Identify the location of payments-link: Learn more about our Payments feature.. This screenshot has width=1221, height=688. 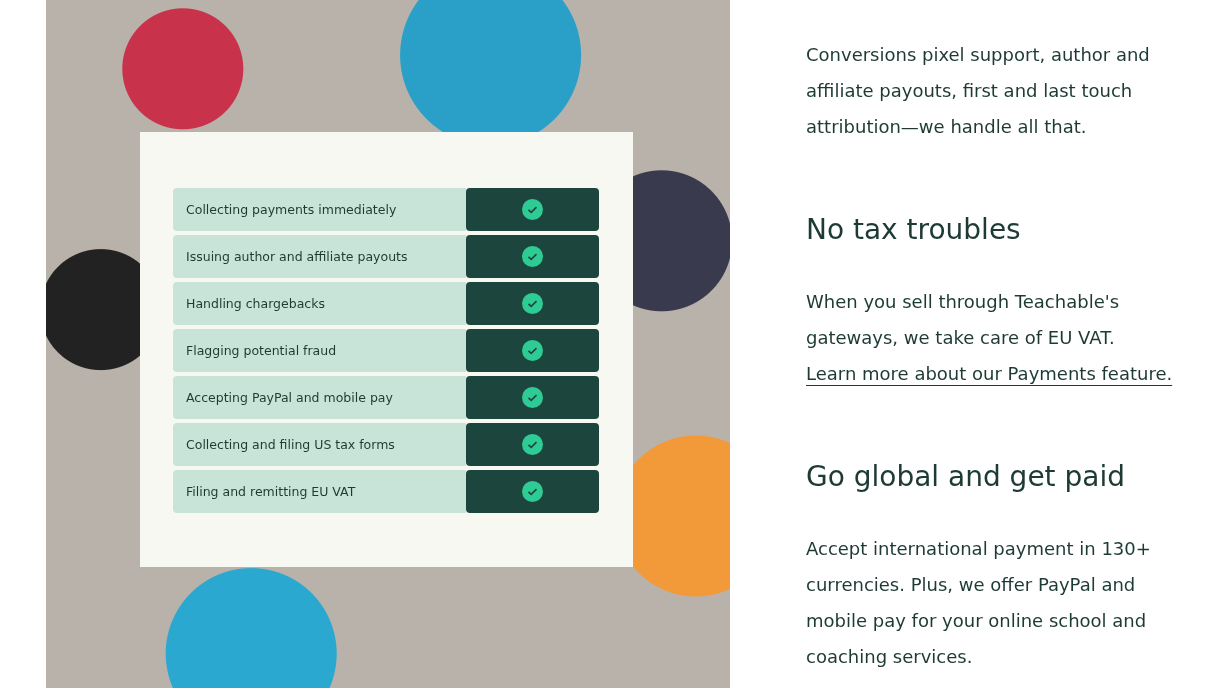
(989, 373).